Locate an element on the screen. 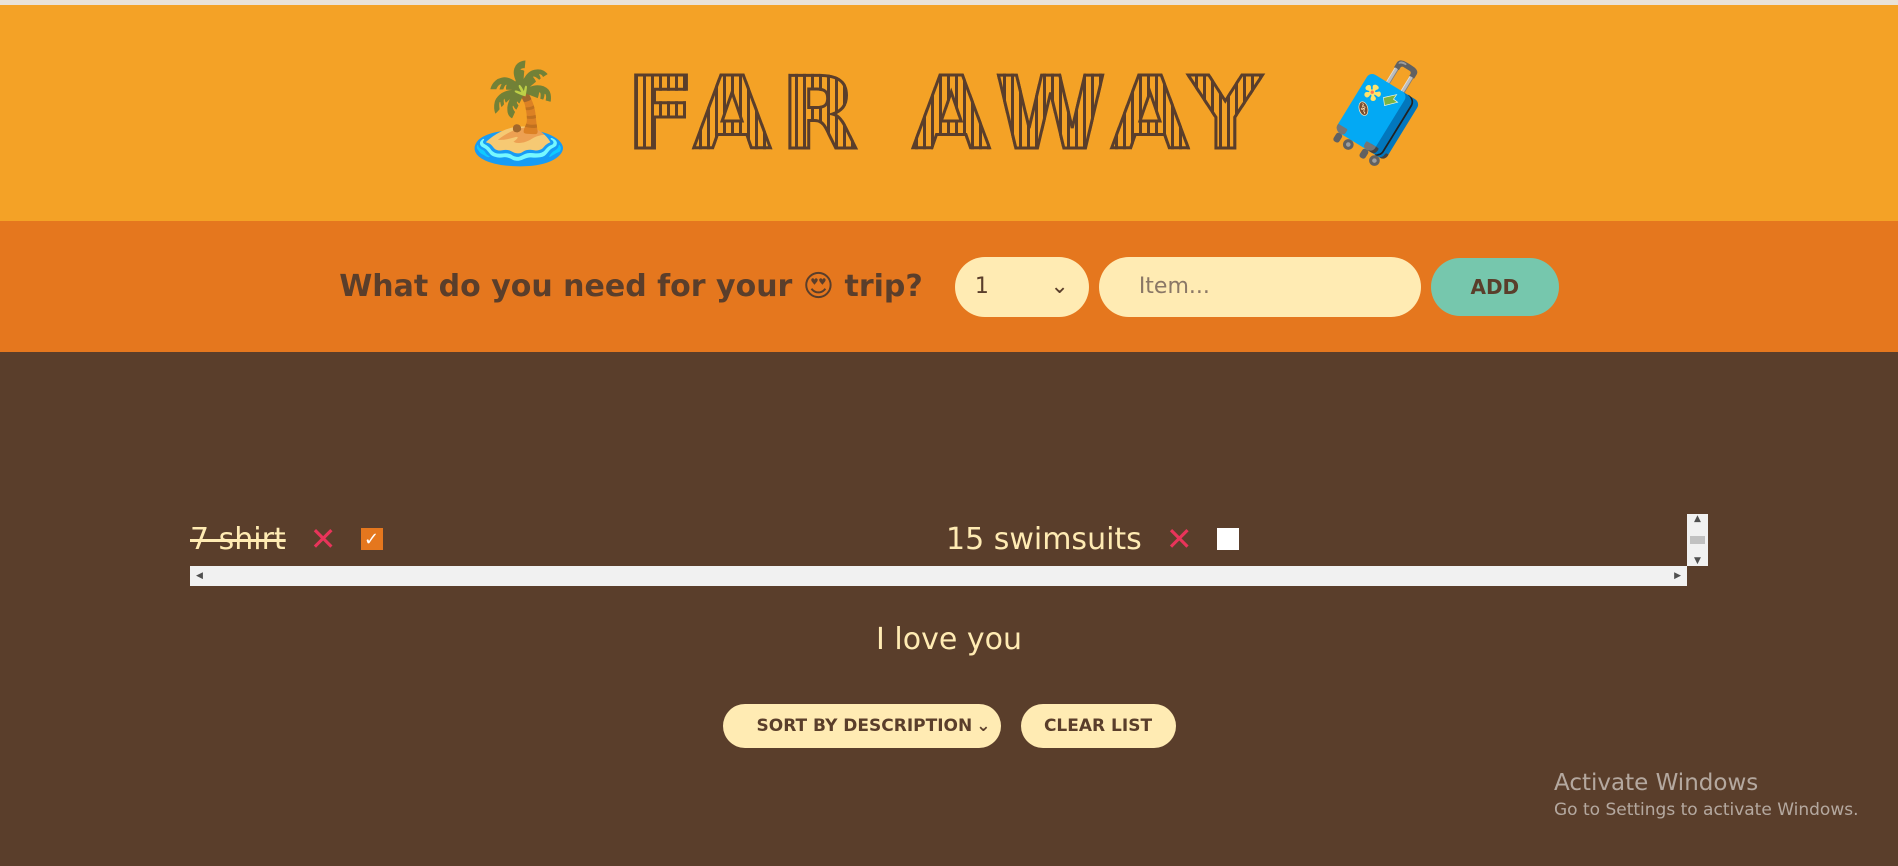 This screenshot has width=1898, height=866. packing-list: 7 shirt ✕ ✓ 15 swimsuits ✕ ▲ ▼ ◀ ▶ is located at coordinates (949, 550).